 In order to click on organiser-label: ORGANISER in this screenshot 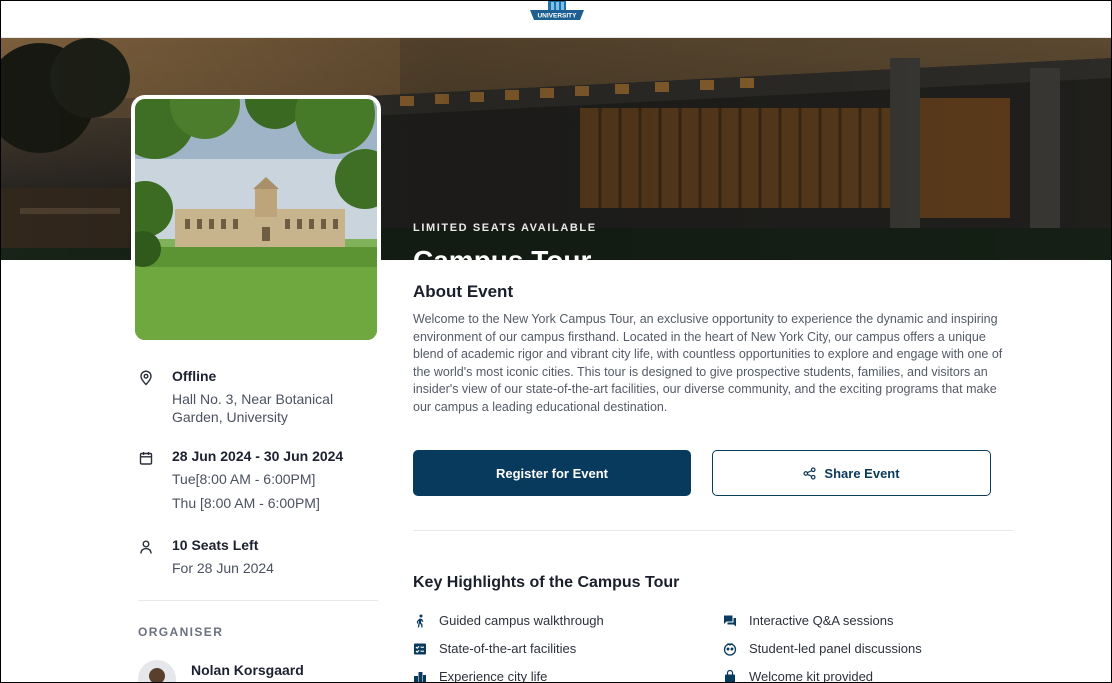, I will do `click(181, 632)`.